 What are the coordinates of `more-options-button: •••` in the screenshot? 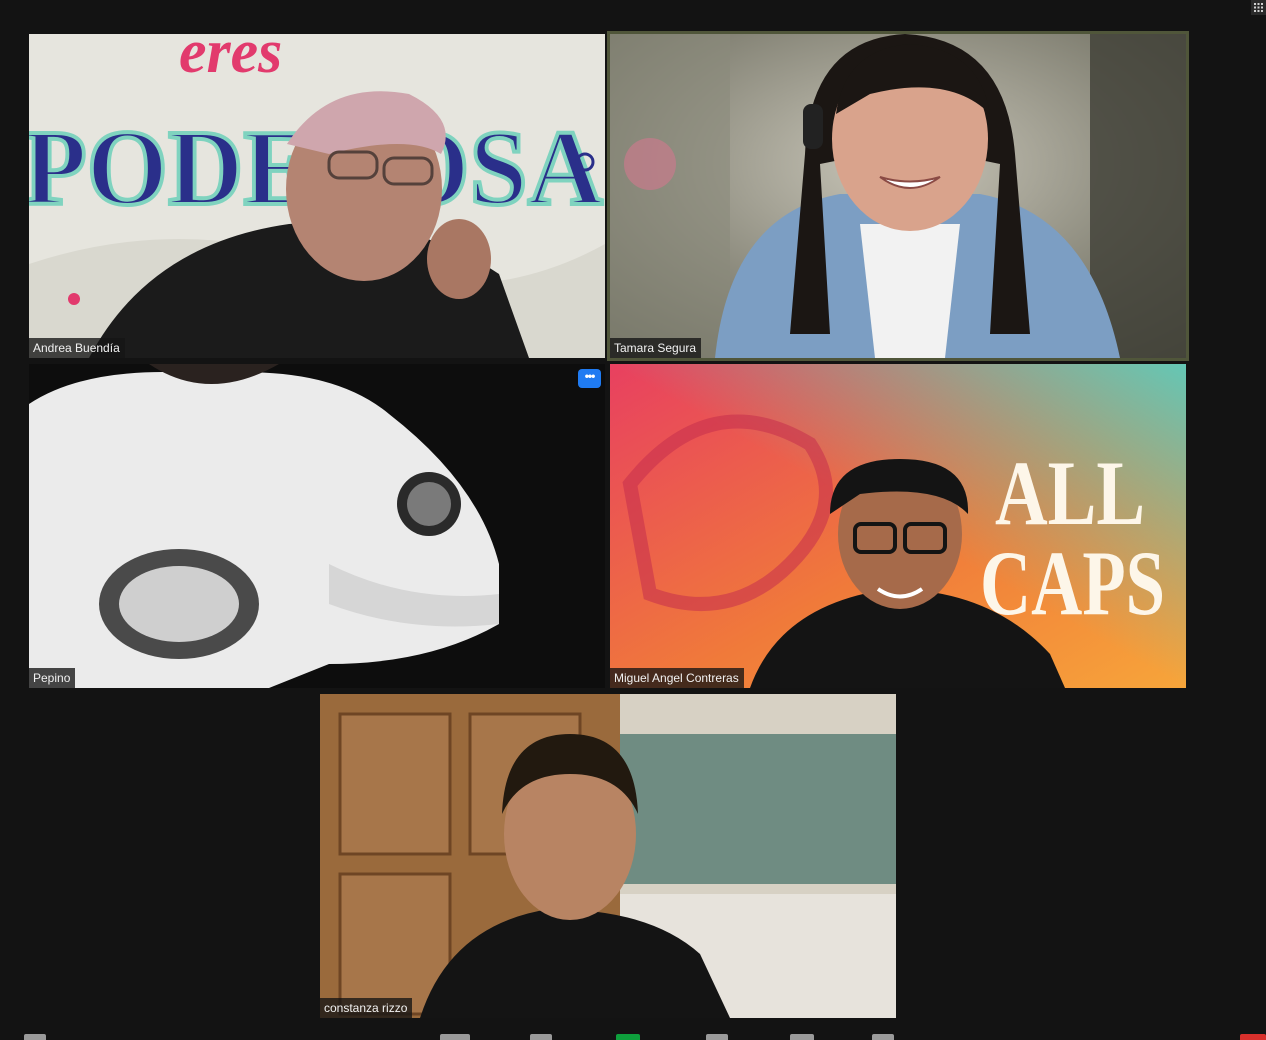 It's located at (589, 378).